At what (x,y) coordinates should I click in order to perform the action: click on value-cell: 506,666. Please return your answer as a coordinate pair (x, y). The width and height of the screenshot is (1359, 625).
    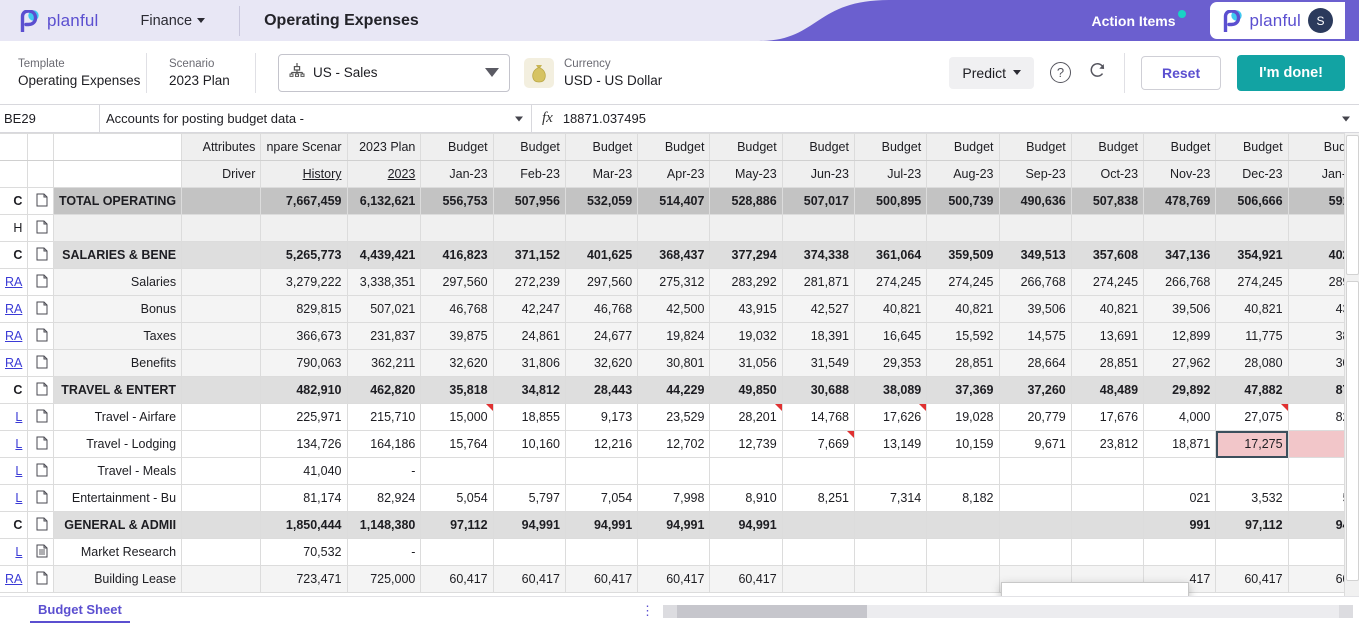
    Looking at the image, I should click on (1252, 201).